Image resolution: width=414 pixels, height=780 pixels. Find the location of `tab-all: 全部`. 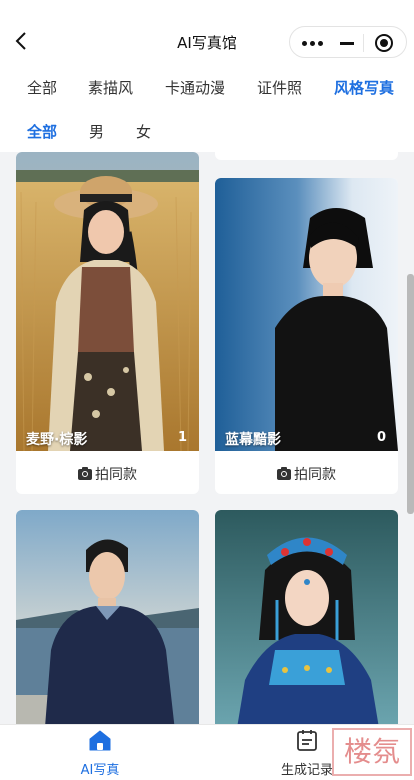

tab-all: 全部 is located at coordinates (42, 87).